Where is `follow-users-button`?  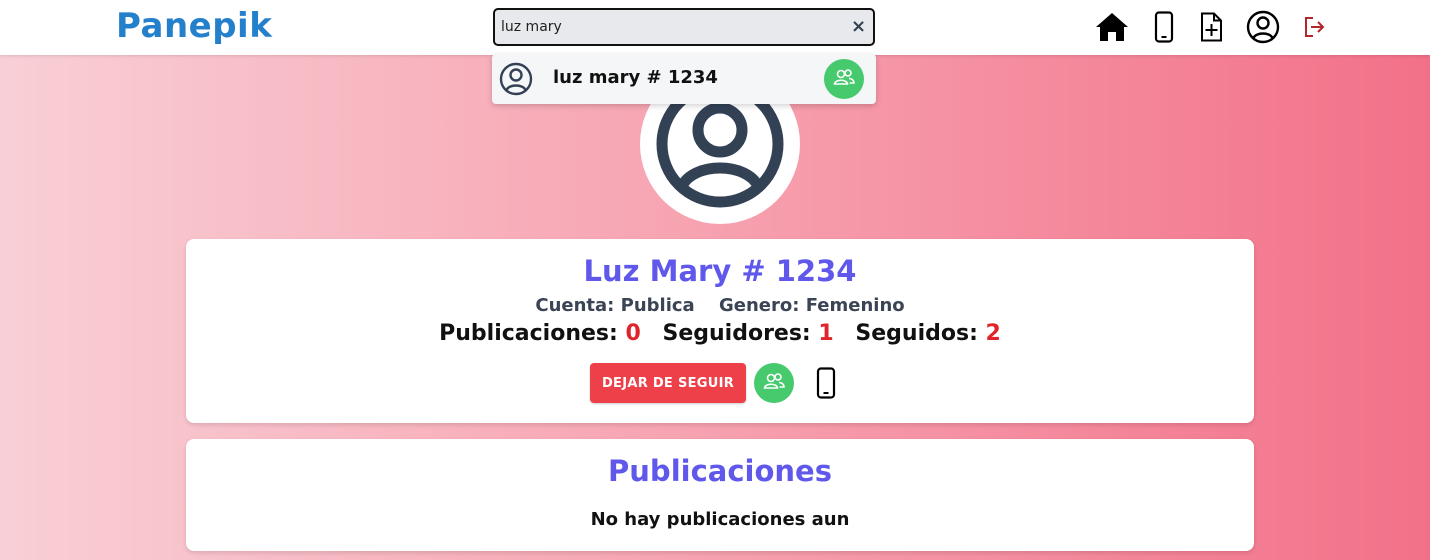
follow-users-button is located at coordinates (844, 79).